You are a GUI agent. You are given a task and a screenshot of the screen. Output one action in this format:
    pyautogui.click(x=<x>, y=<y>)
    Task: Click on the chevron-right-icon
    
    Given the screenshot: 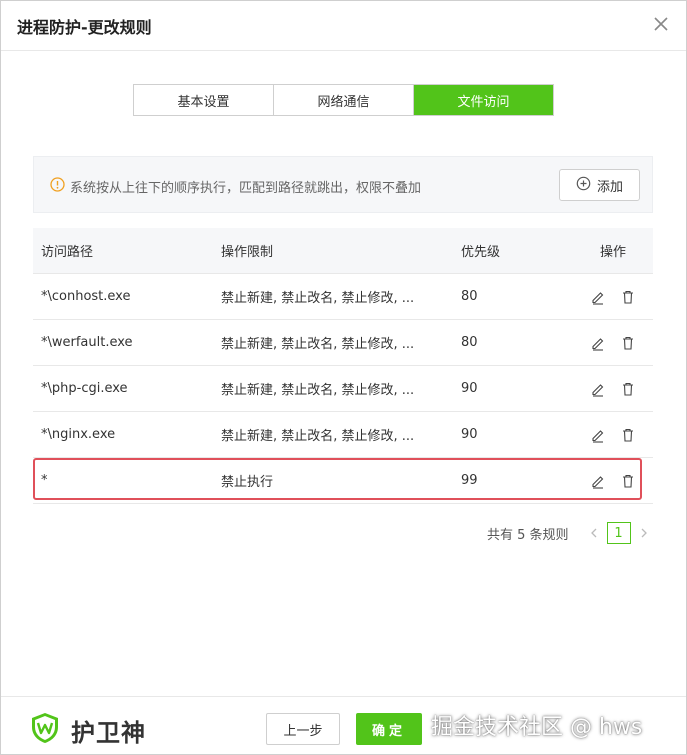 What is the action you would take?
    pyautogui.click(x=644, y=533)
    